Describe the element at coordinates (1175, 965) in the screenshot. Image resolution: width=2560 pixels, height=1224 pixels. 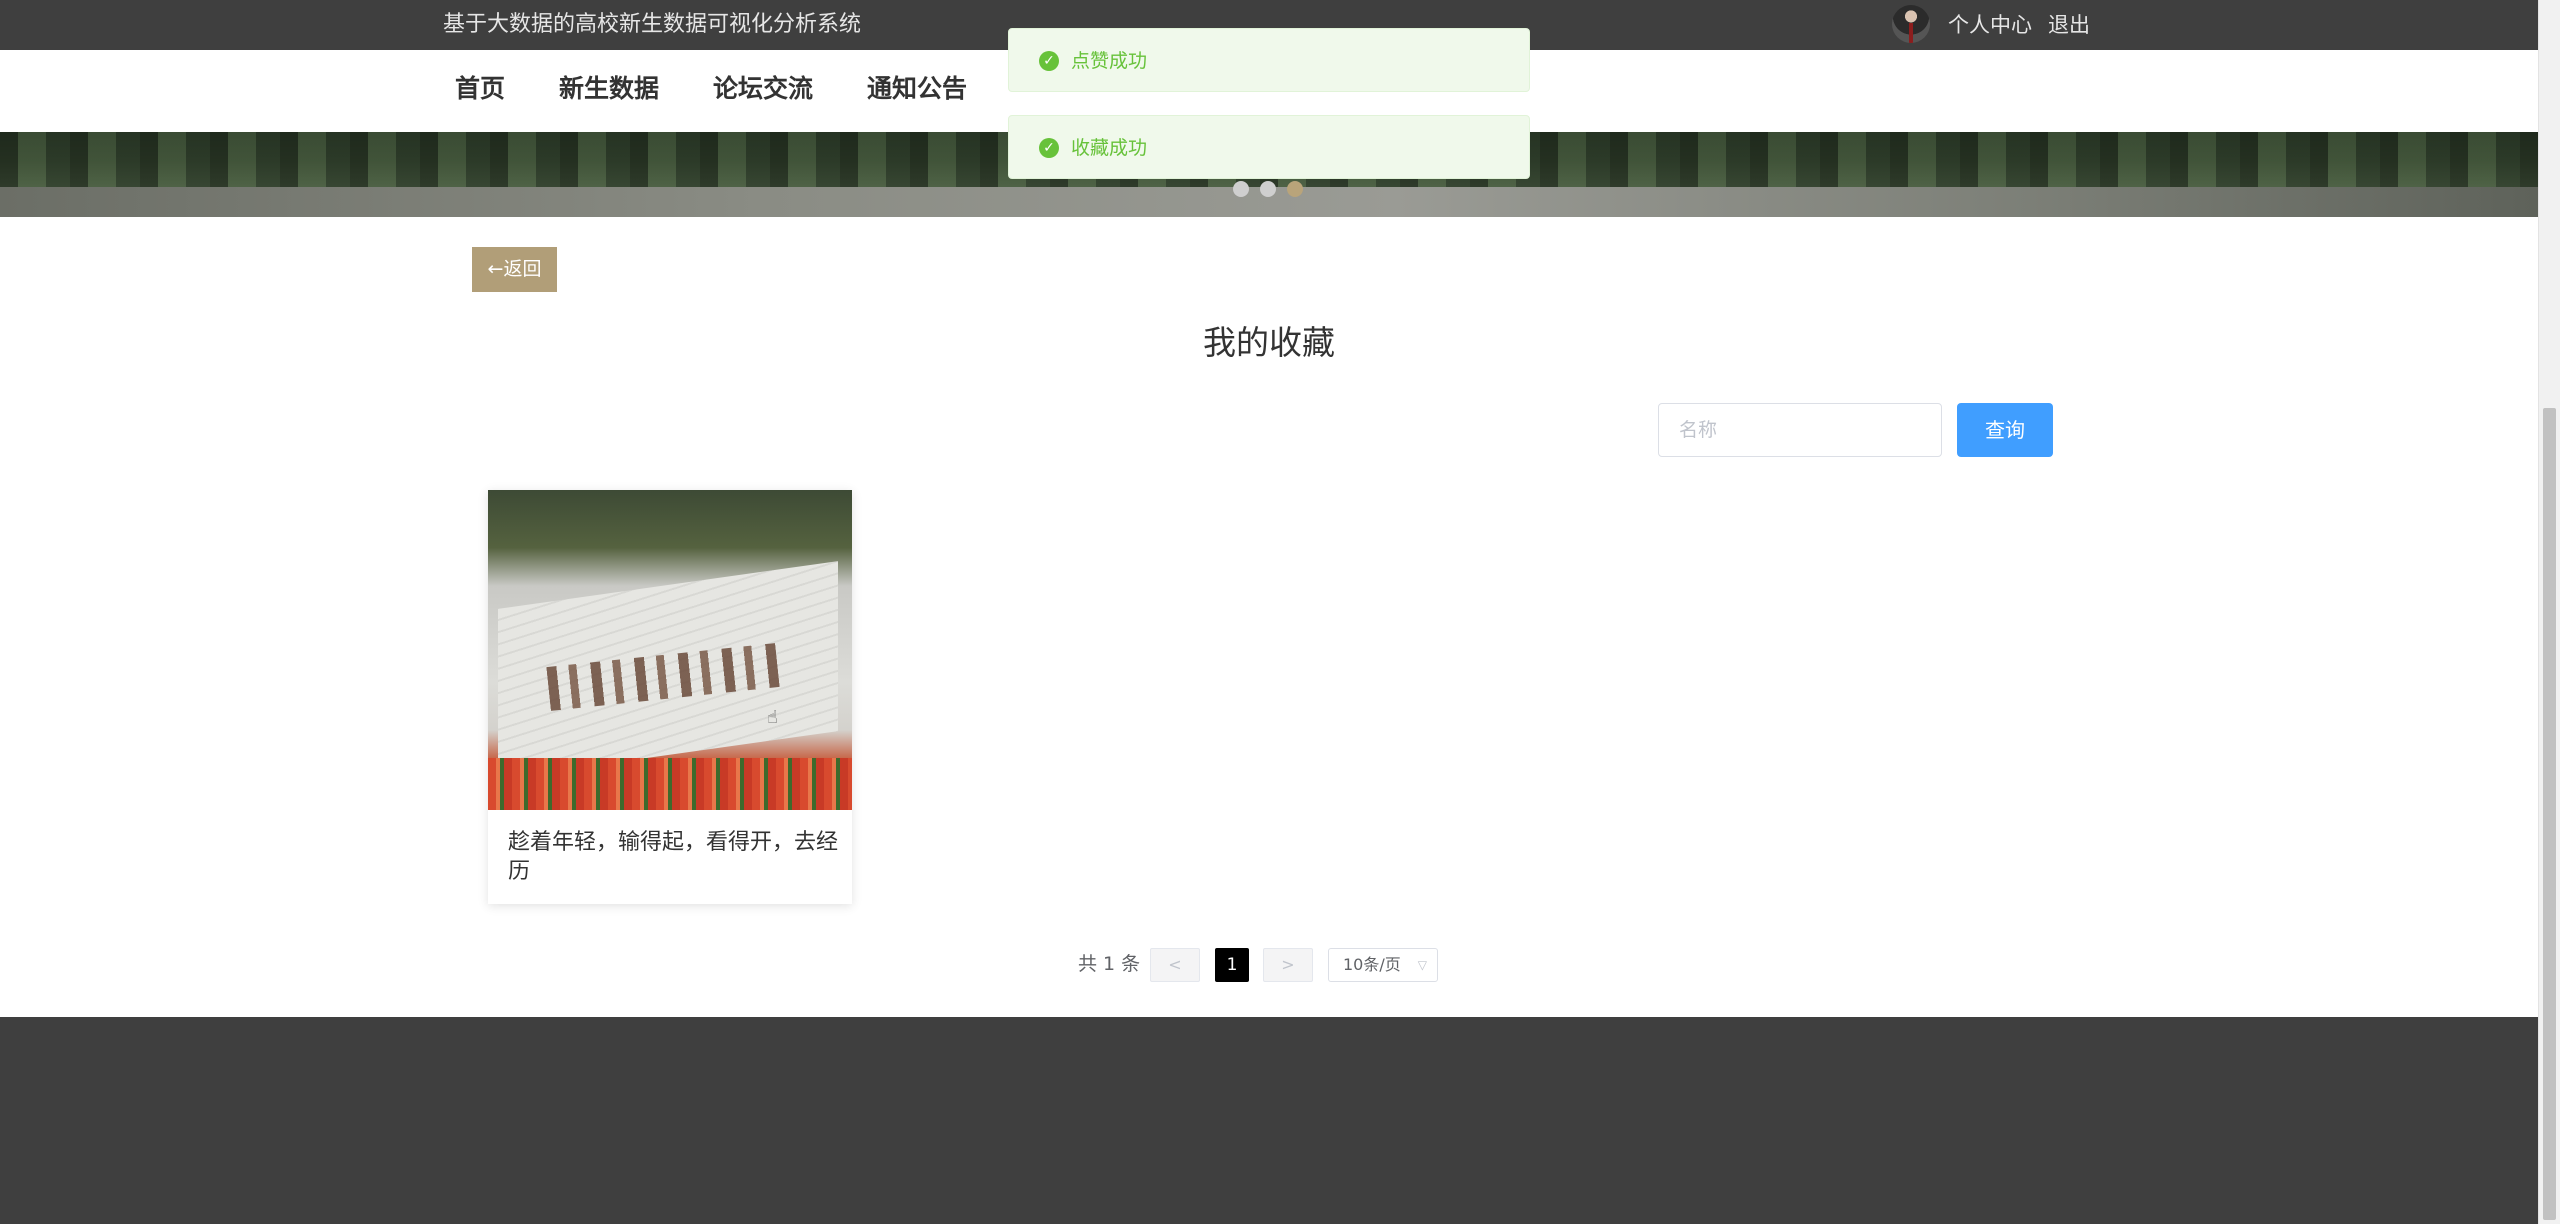
I see `prev-page-button: <` at that location.